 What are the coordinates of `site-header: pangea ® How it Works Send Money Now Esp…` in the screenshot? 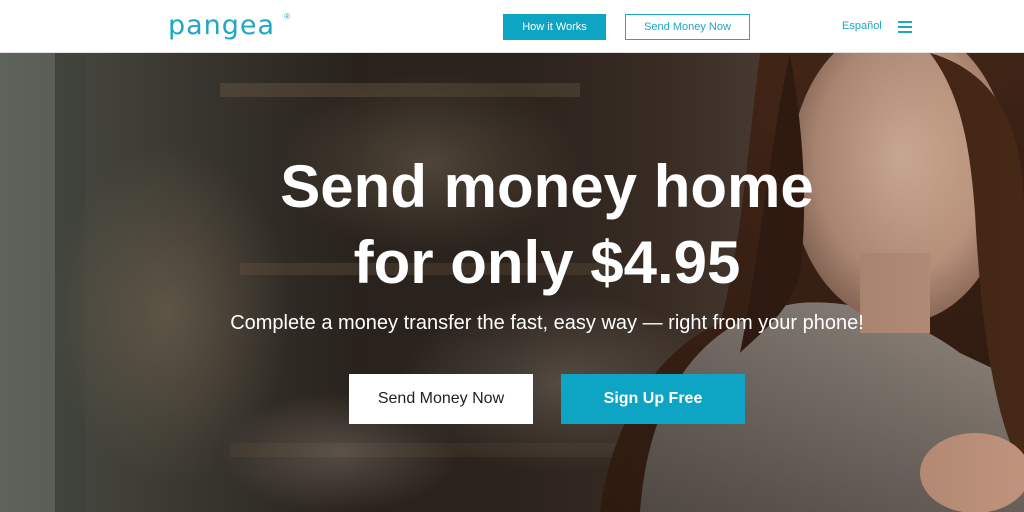 It's located at (512, 26).